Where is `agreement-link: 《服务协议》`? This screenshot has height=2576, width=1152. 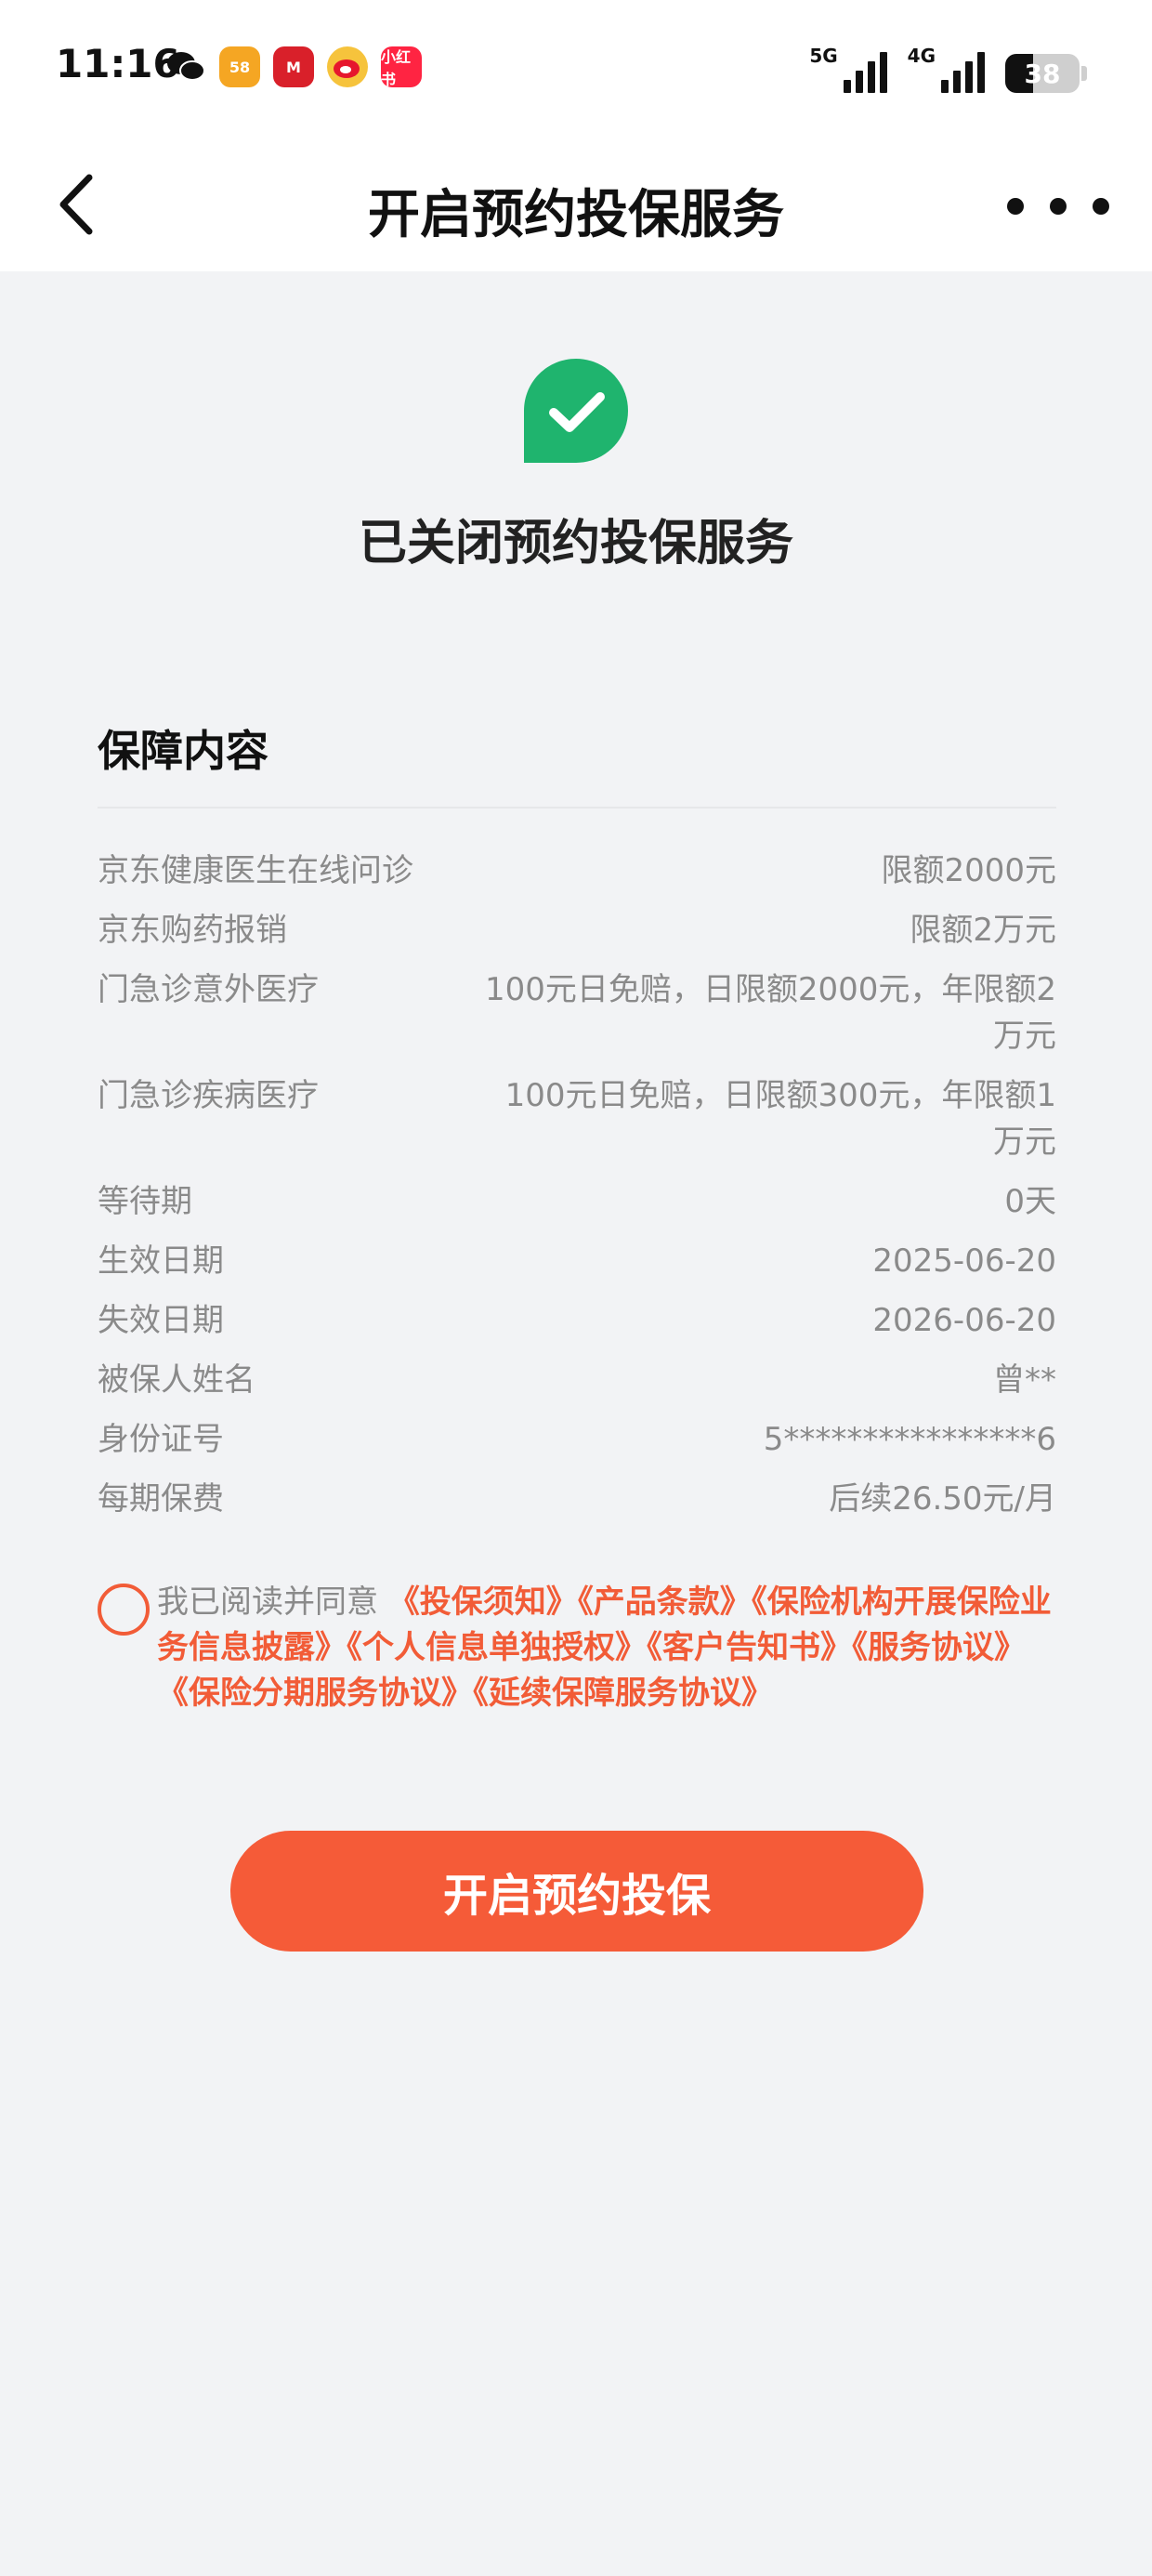
agreement-link: 《服务协议》 is located at coordinates (939, 1647).